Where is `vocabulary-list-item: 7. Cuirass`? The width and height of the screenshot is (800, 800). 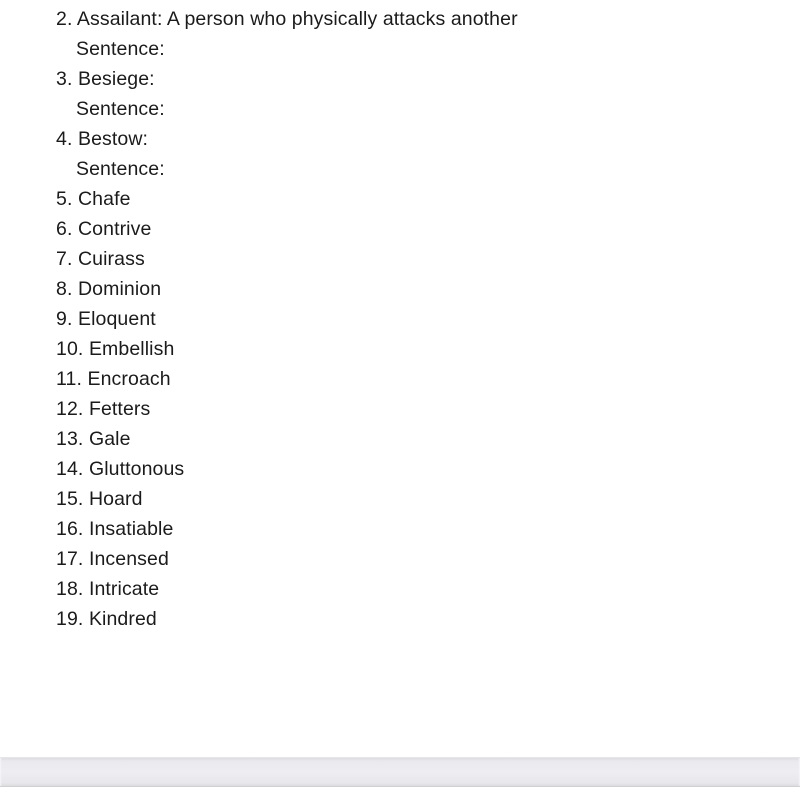
vocabulary-list-item: 7. Cuirass is located at coordinates (400, 259).